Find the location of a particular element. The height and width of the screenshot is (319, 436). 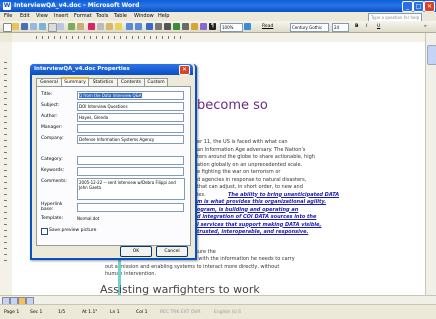

toolbar: ¶ 100% Read Century Gothic 24 B I U » is located at coordinates (218, 27).